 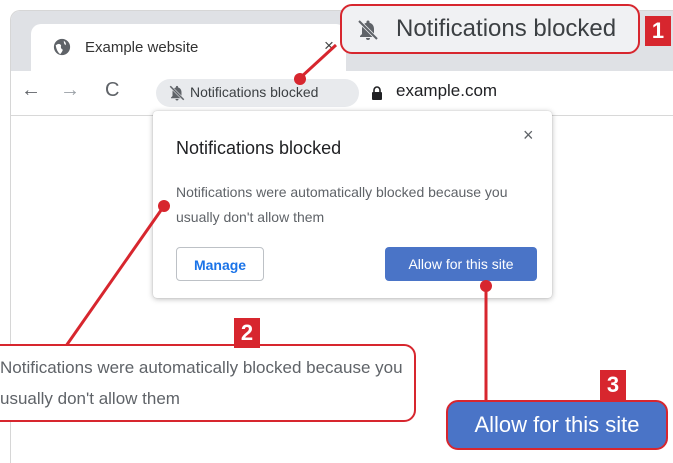 I want to click on tab-example-website: Example website ×, so click(x=188, y=47).